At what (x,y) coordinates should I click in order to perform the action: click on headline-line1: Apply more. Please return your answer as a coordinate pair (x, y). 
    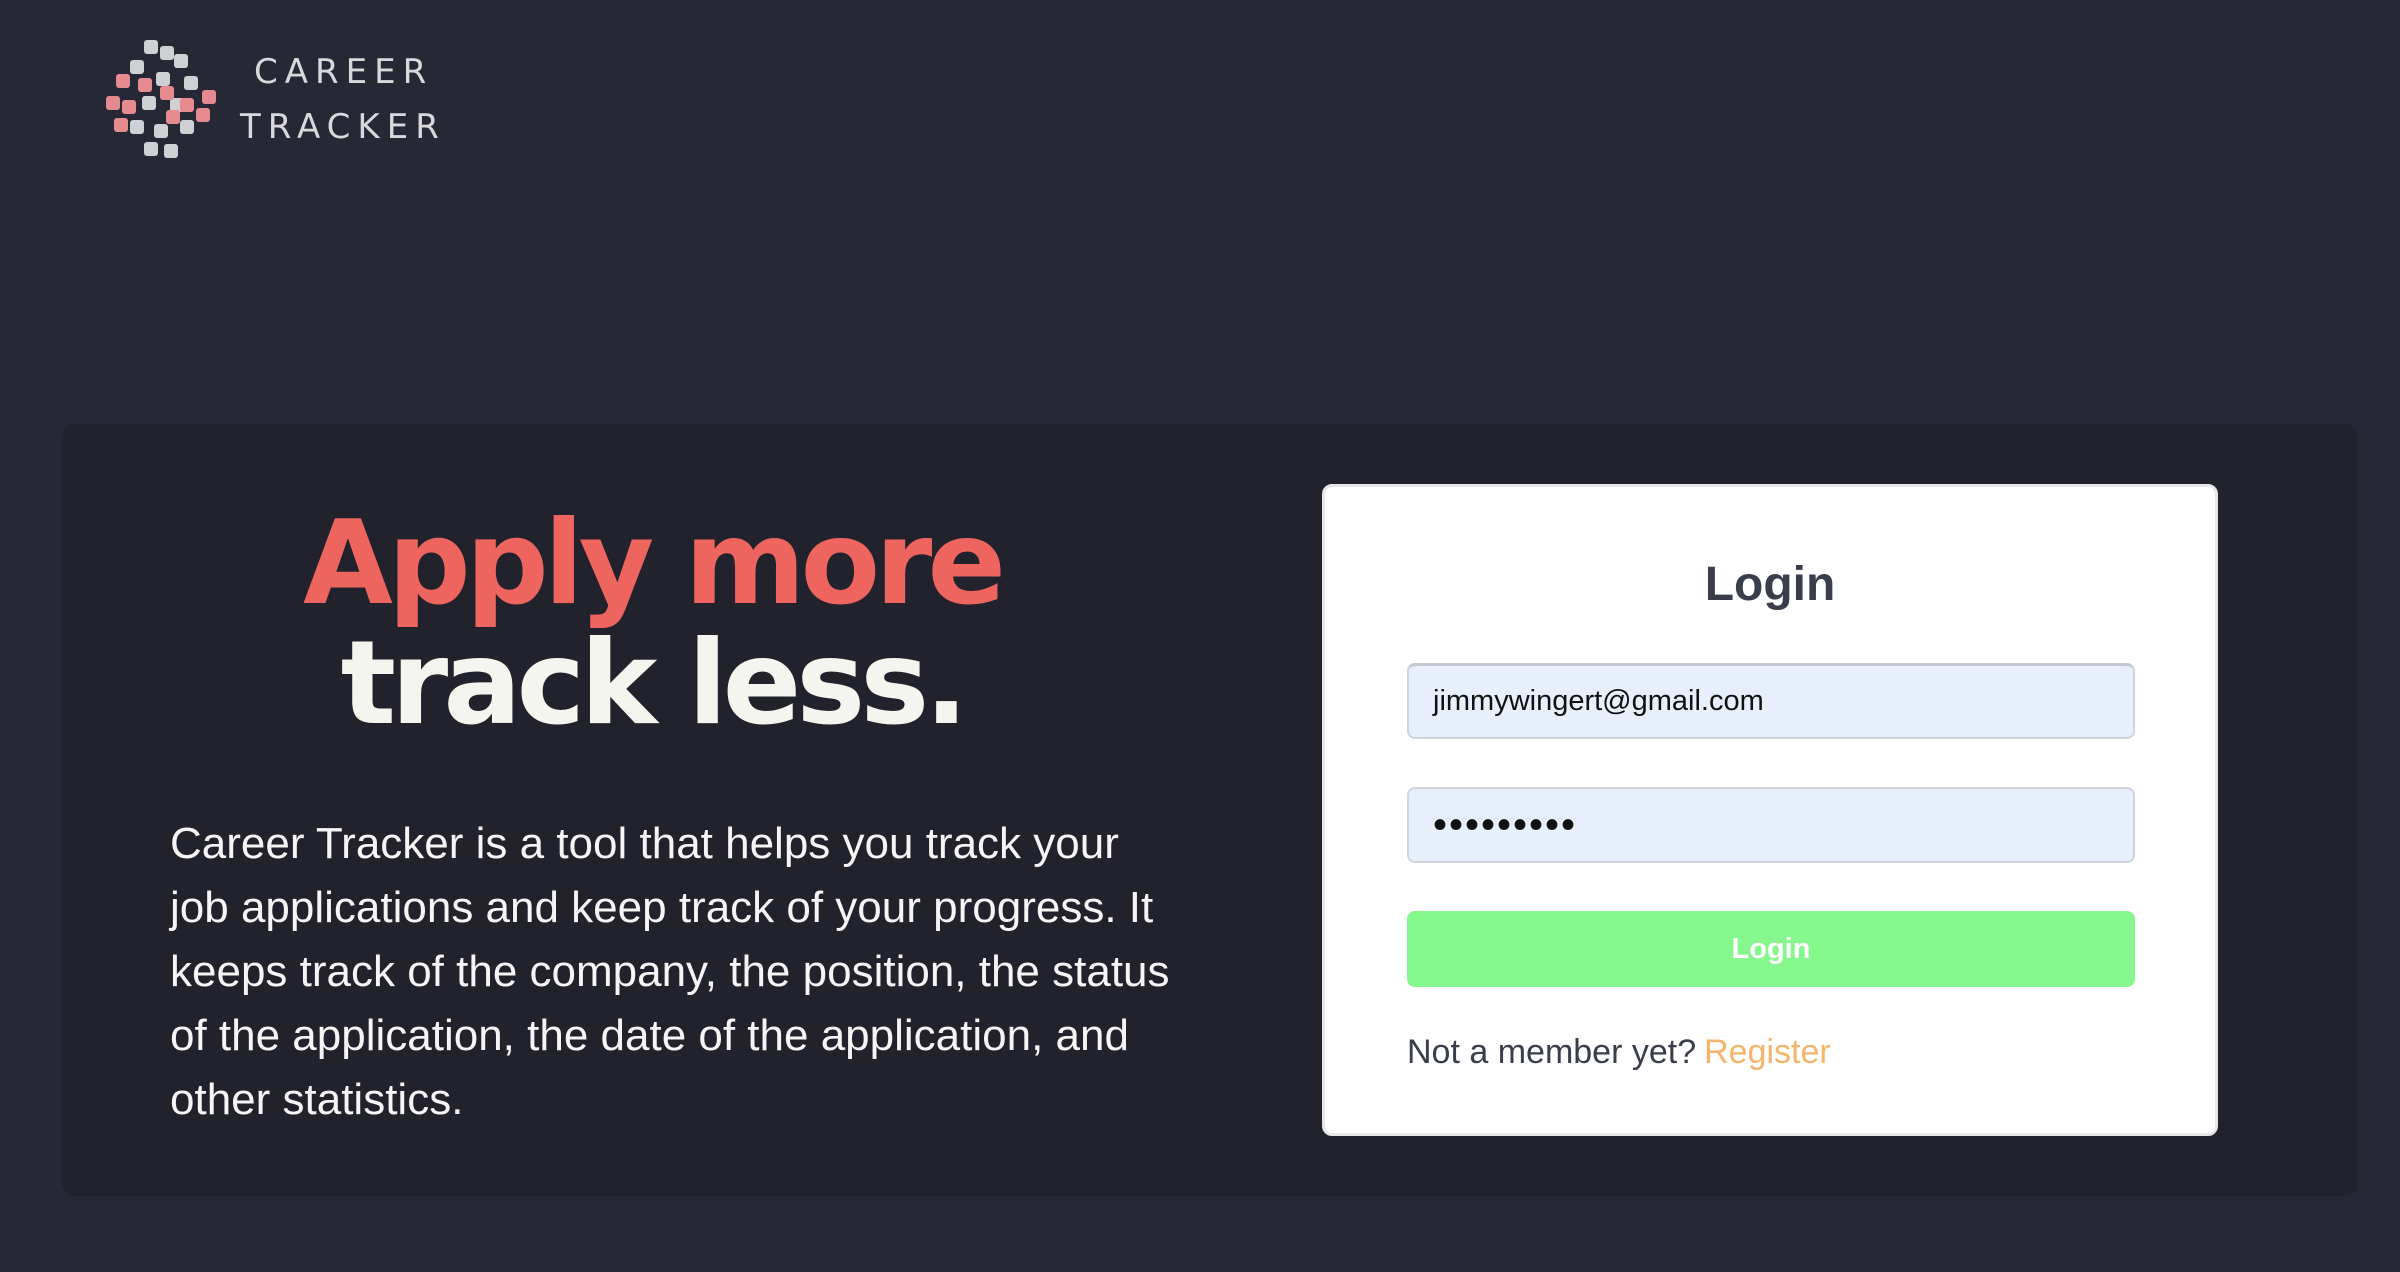
    Looking at the image, I should click on (654, 563).